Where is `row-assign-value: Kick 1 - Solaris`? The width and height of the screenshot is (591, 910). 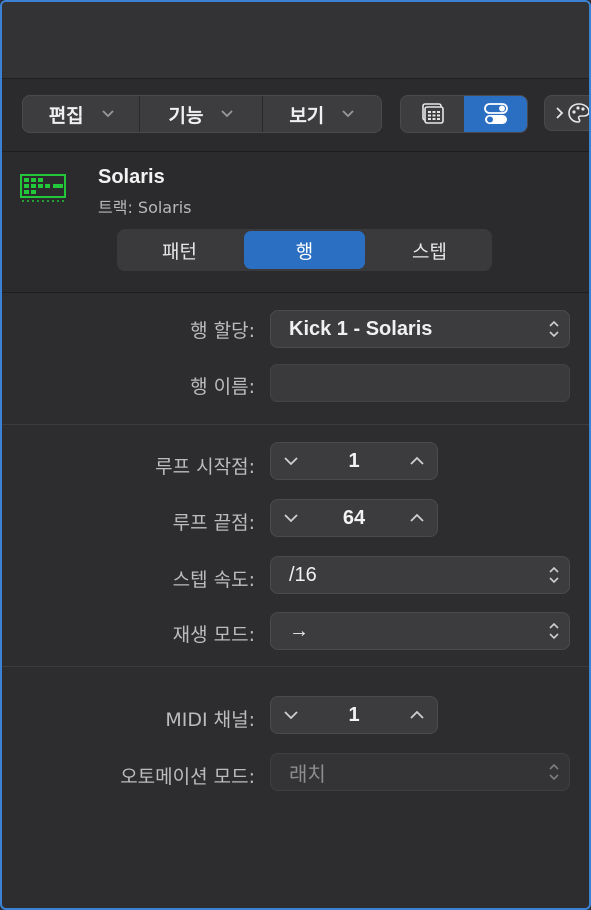
row-assign-value: Kick 1 - Solaris is located at coordinates (361, 328).